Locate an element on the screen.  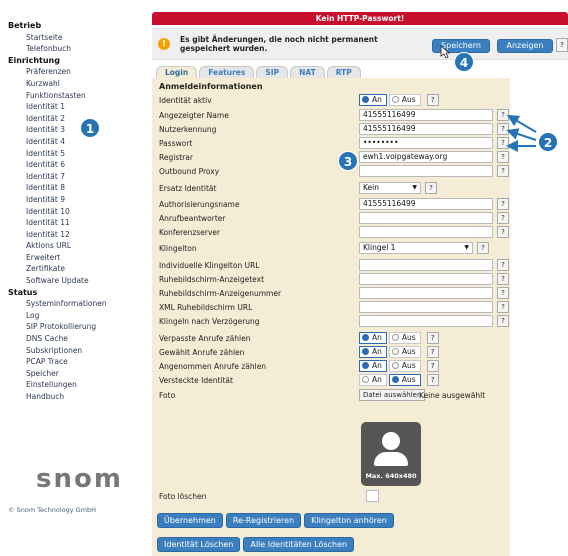
sidebar-item-zertifikate: Zertifikate is located at coordinates (65, 269).